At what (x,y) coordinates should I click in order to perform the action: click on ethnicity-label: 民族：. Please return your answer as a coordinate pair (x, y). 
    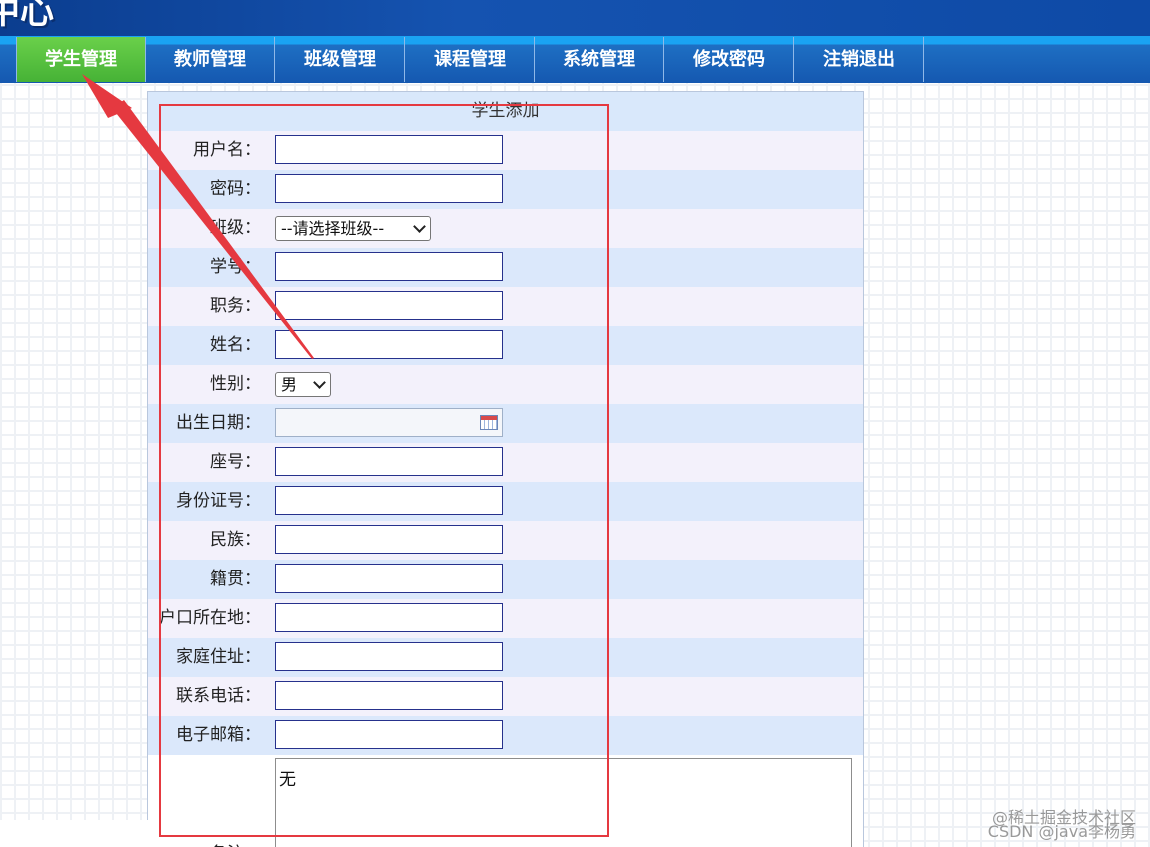
    Looking at the image, I should click on (235, 540).